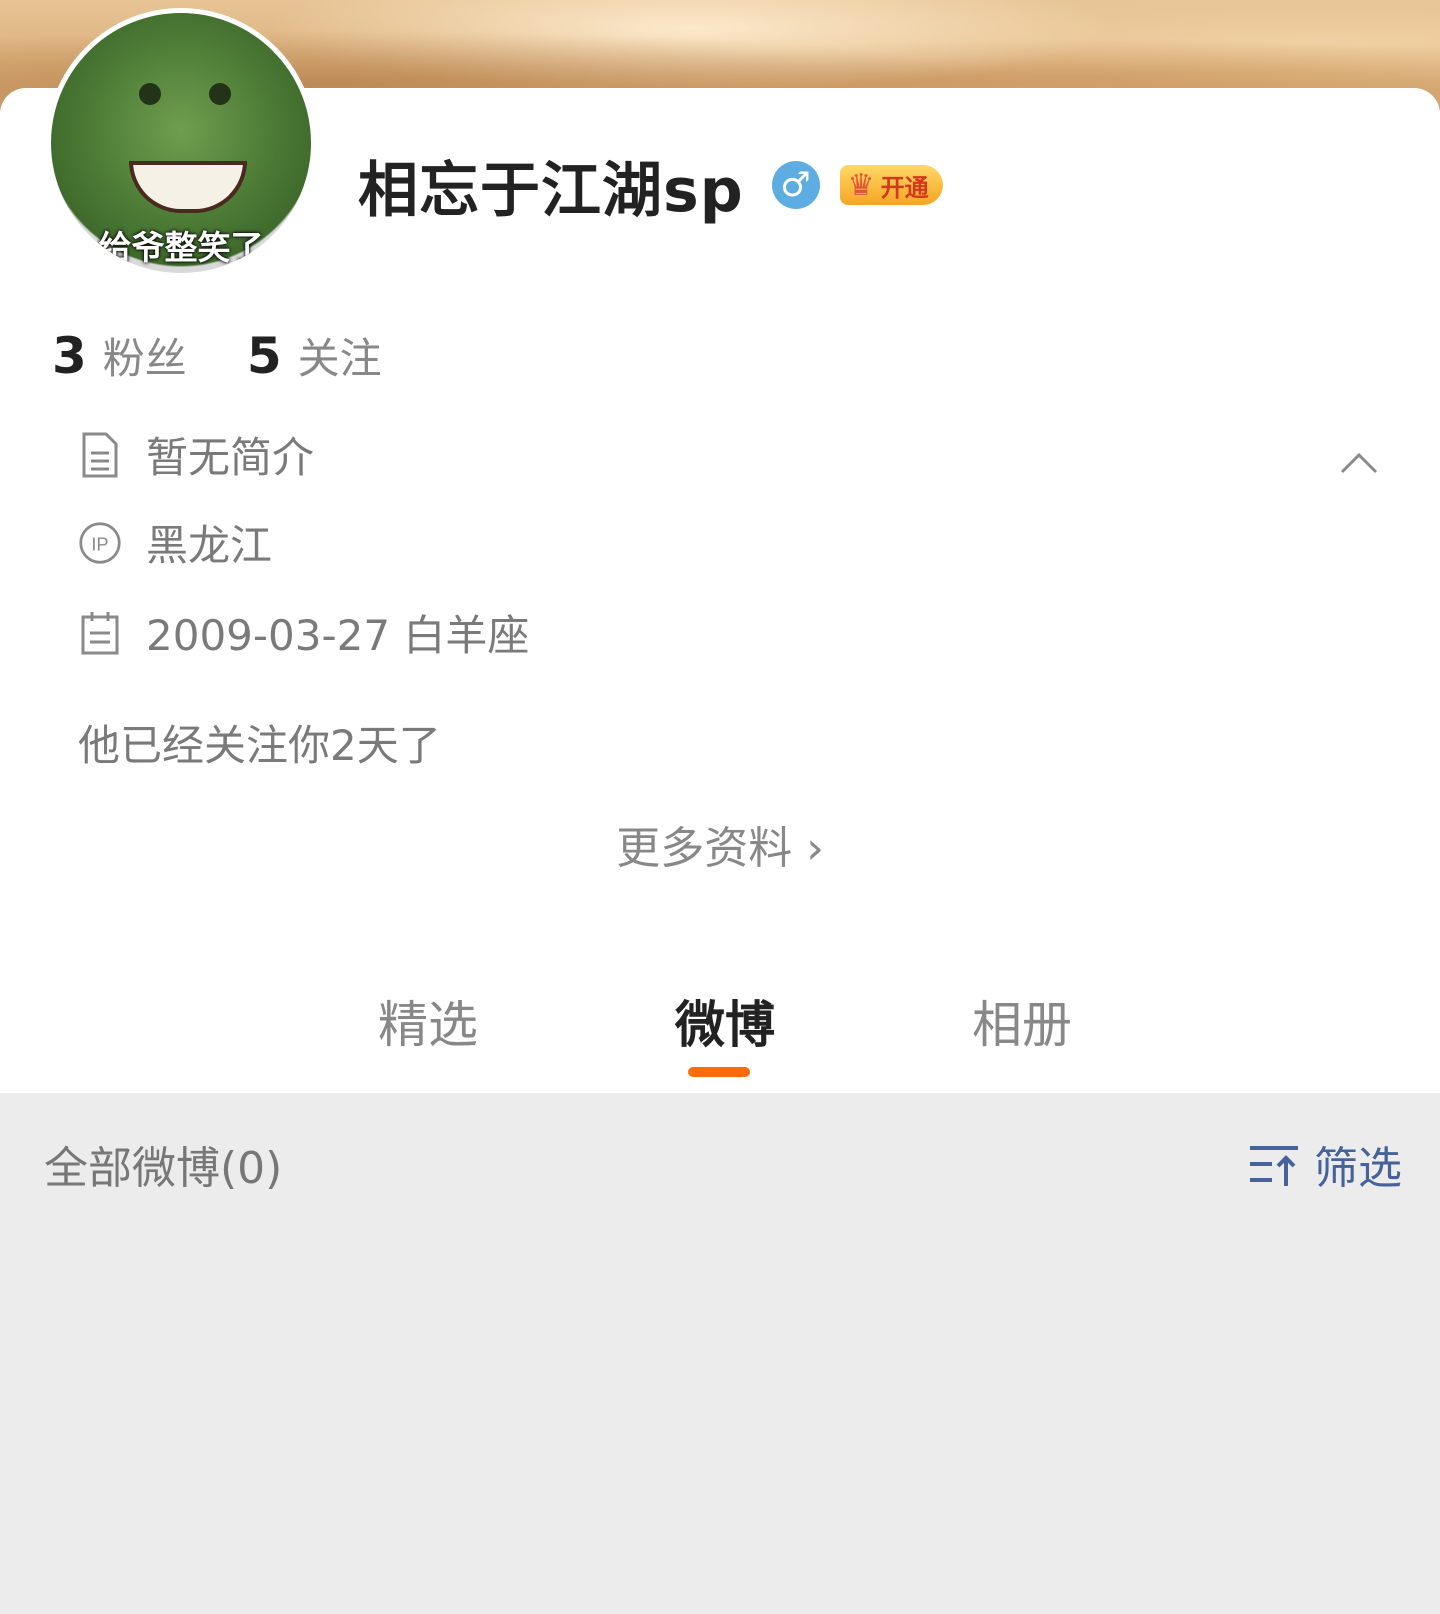 Image resolution: width=1440 pixels, height=1614 pixels. I want to click on tab-weibo: 微博, so click(725, 1021).